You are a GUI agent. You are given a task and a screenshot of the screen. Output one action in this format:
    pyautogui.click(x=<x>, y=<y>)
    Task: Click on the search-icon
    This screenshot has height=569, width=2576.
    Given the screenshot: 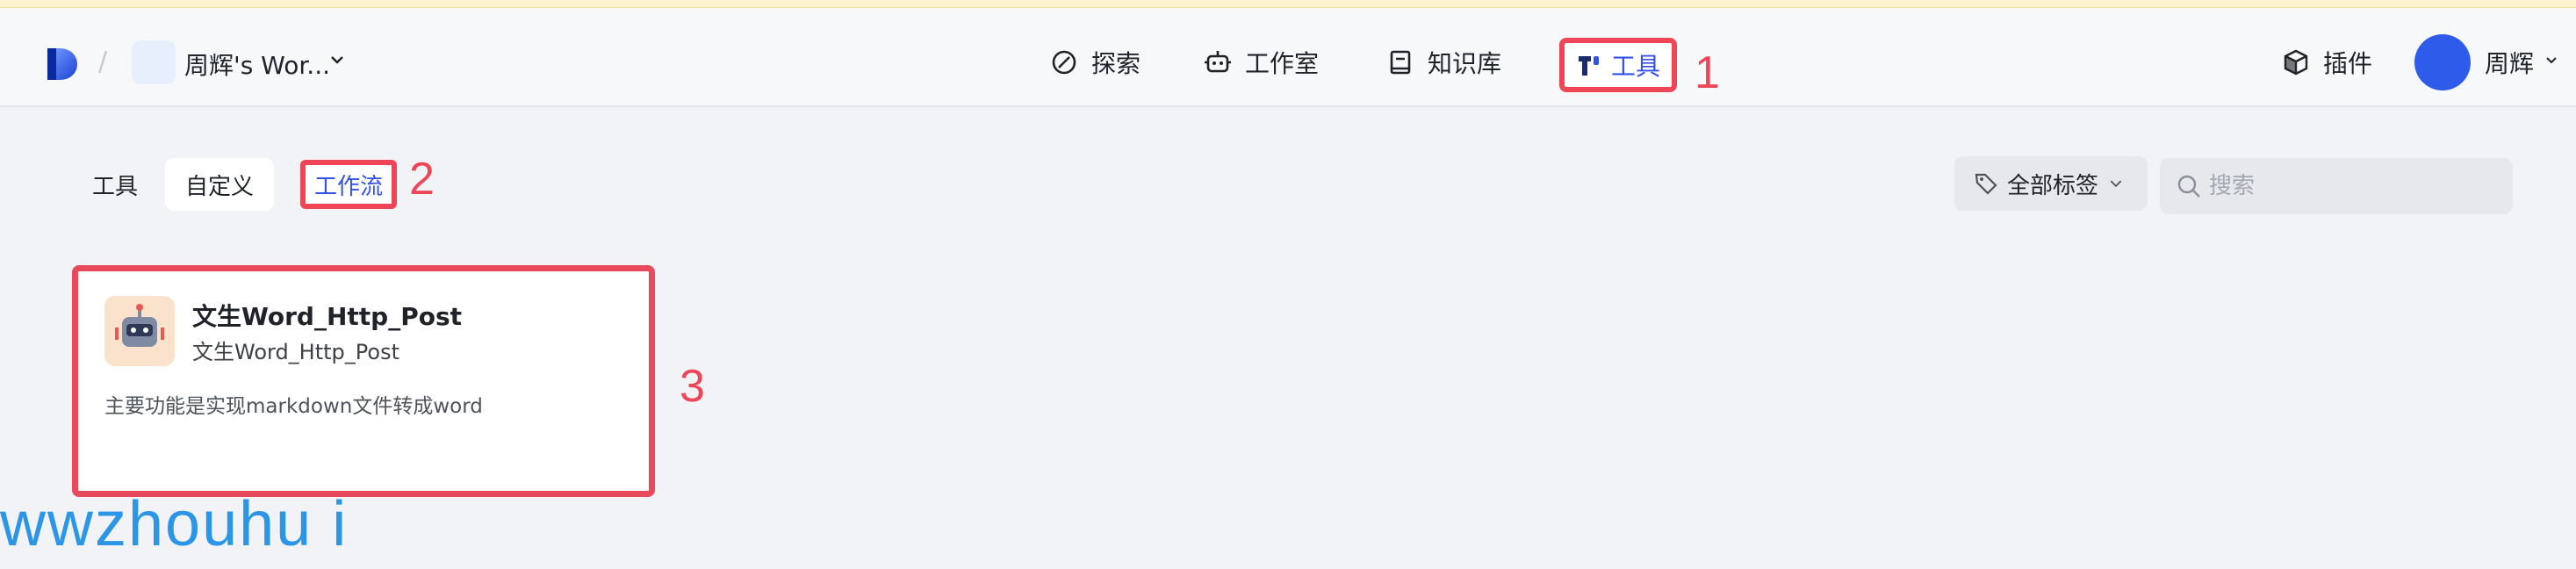 What is the action you would take?
    pyautogui.click(x=2188, y=186)
    